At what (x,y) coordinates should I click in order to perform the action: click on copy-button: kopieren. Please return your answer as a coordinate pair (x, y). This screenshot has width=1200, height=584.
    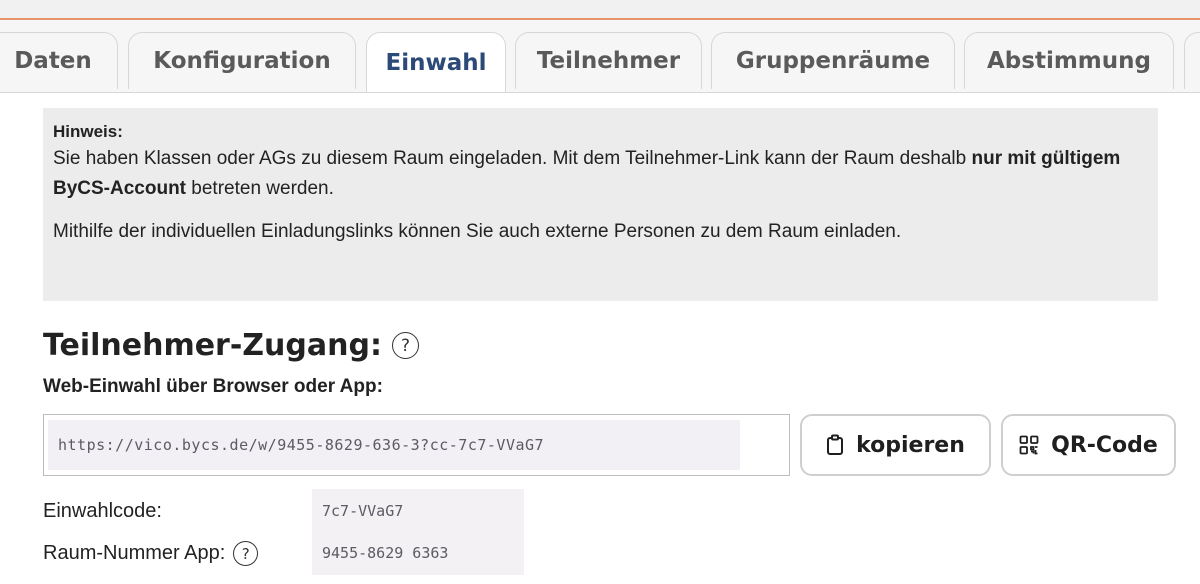
    Looking at the image, I should click on (895, 445).